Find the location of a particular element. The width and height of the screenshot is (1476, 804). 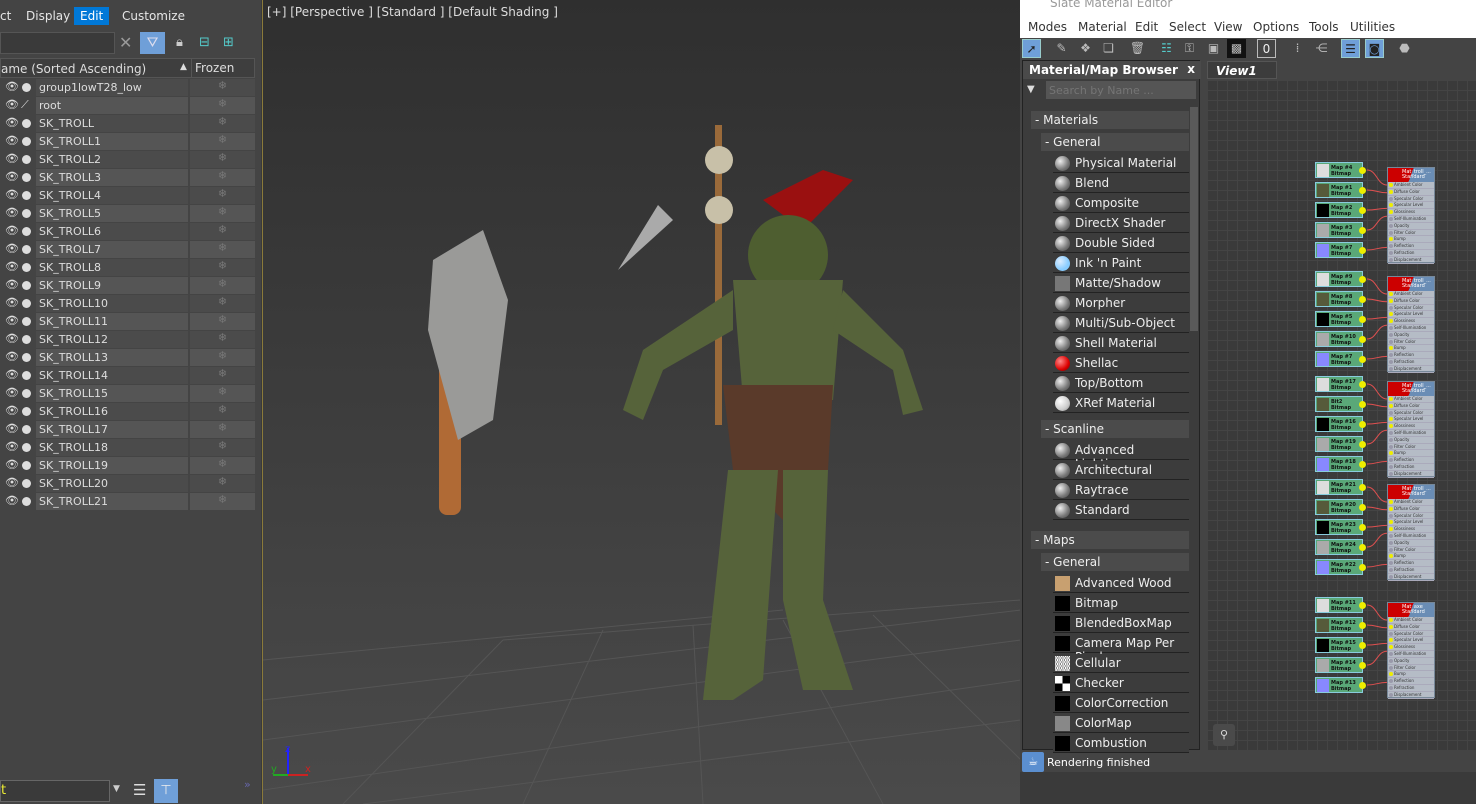

scene-object-row: 👁︎ SK_TROLL12 ❄ is located at coordinates (127, 340).